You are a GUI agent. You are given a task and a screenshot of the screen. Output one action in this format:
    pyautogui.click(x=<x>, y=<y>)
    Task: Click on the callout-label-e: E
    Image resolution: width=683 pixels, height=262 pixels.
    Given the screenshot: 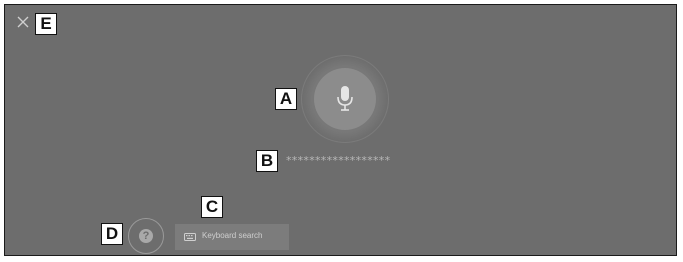 What is the action you would take?
    pyautogui.click(x=46, y=24)
    